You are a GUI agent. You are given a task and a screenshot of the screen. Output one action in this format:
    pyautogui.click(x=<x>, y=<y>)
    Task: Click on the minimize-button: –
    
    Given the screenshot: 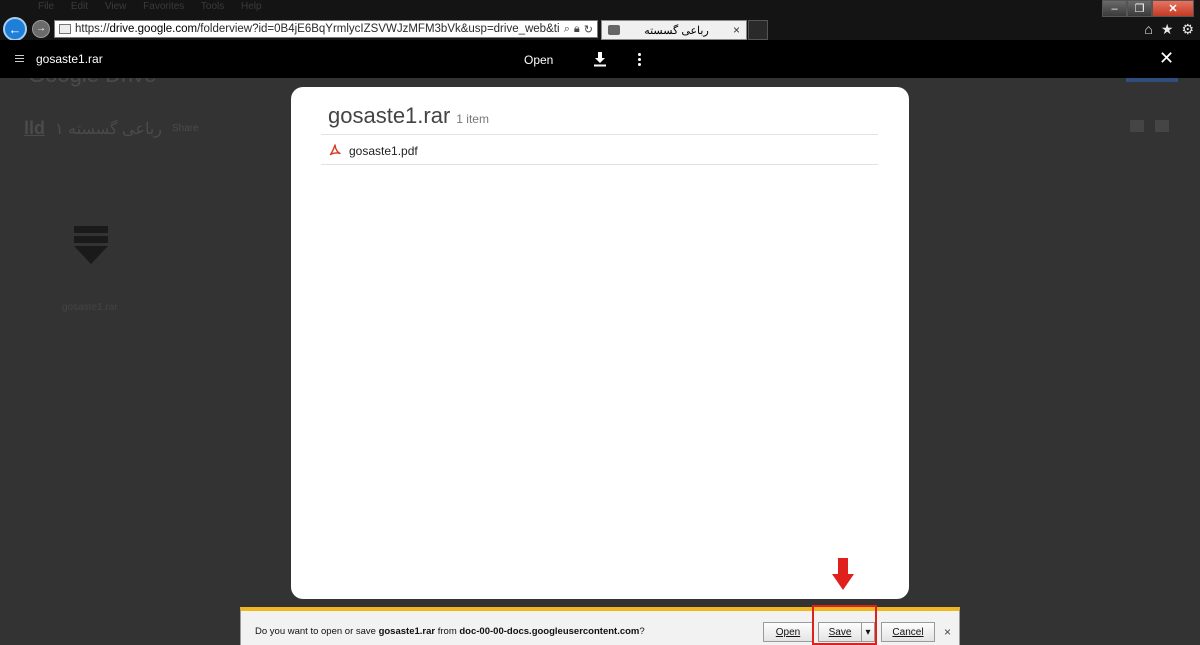 What is the action you would take?
    pyautogui.click(x=1114, y=8)
    